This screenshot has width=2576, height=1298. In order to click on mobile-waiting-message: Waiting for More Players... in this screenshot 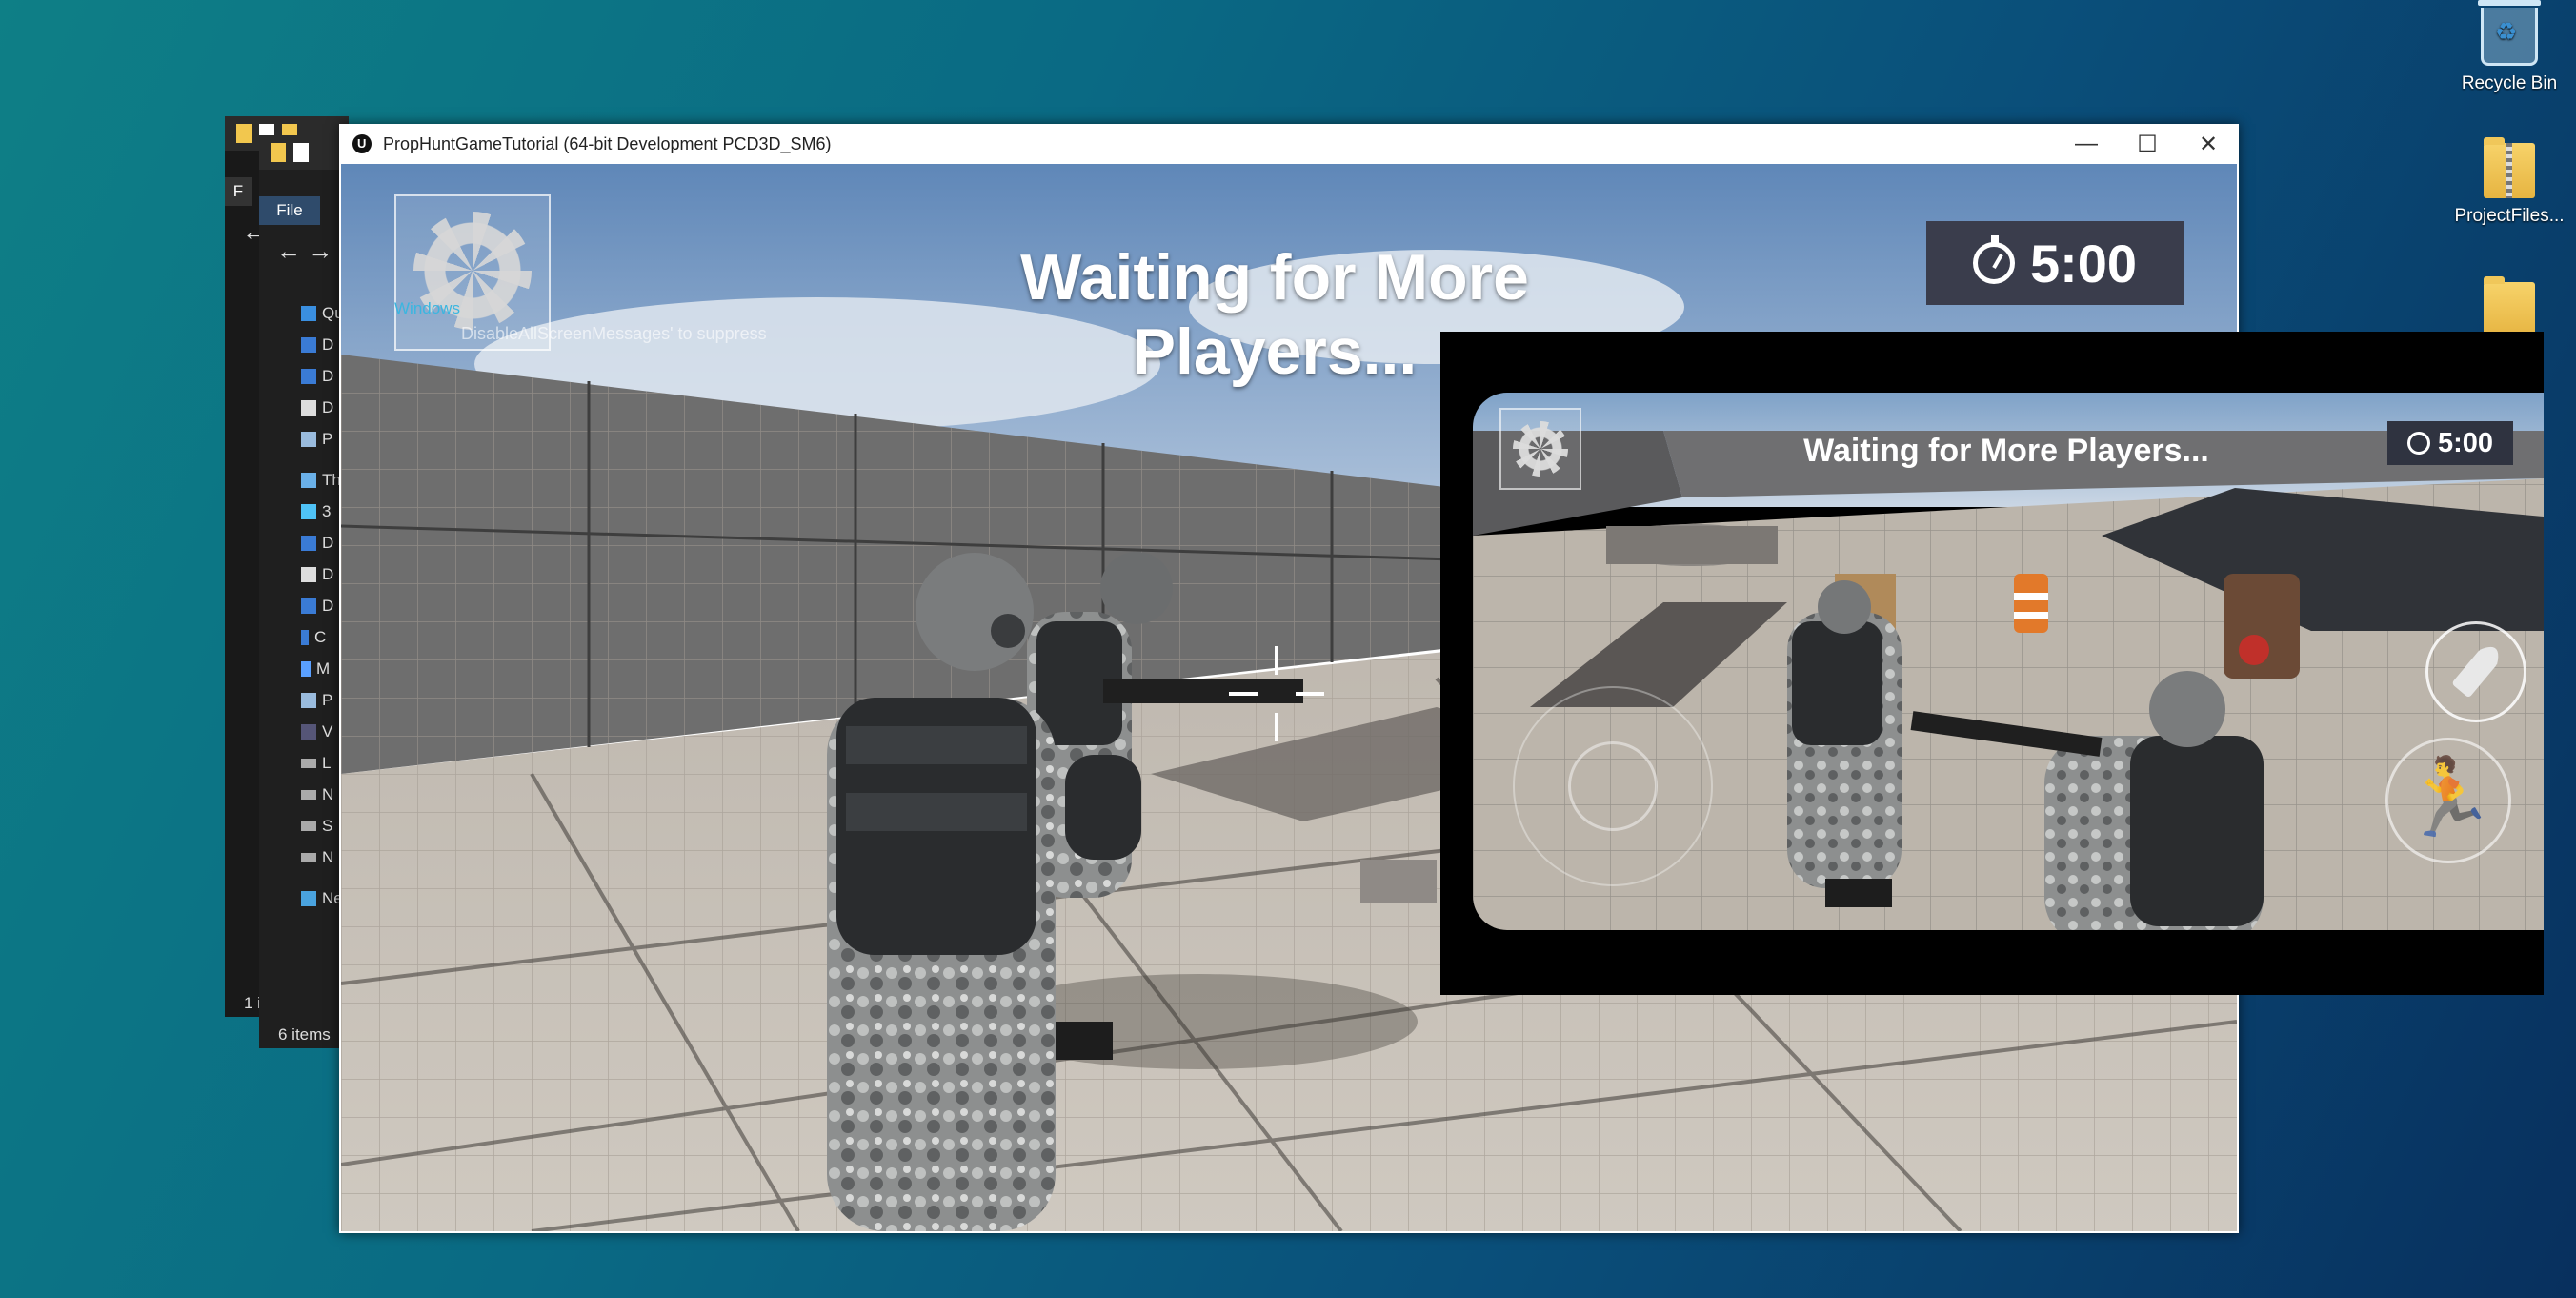, I will do `click(2006, 451)`.